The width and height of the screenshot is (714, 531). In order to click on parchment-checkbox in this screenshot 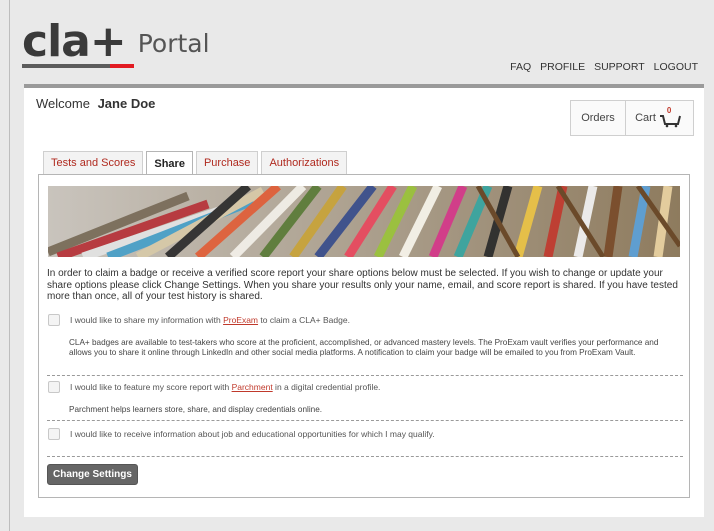, I will do `click(54, 387)`.